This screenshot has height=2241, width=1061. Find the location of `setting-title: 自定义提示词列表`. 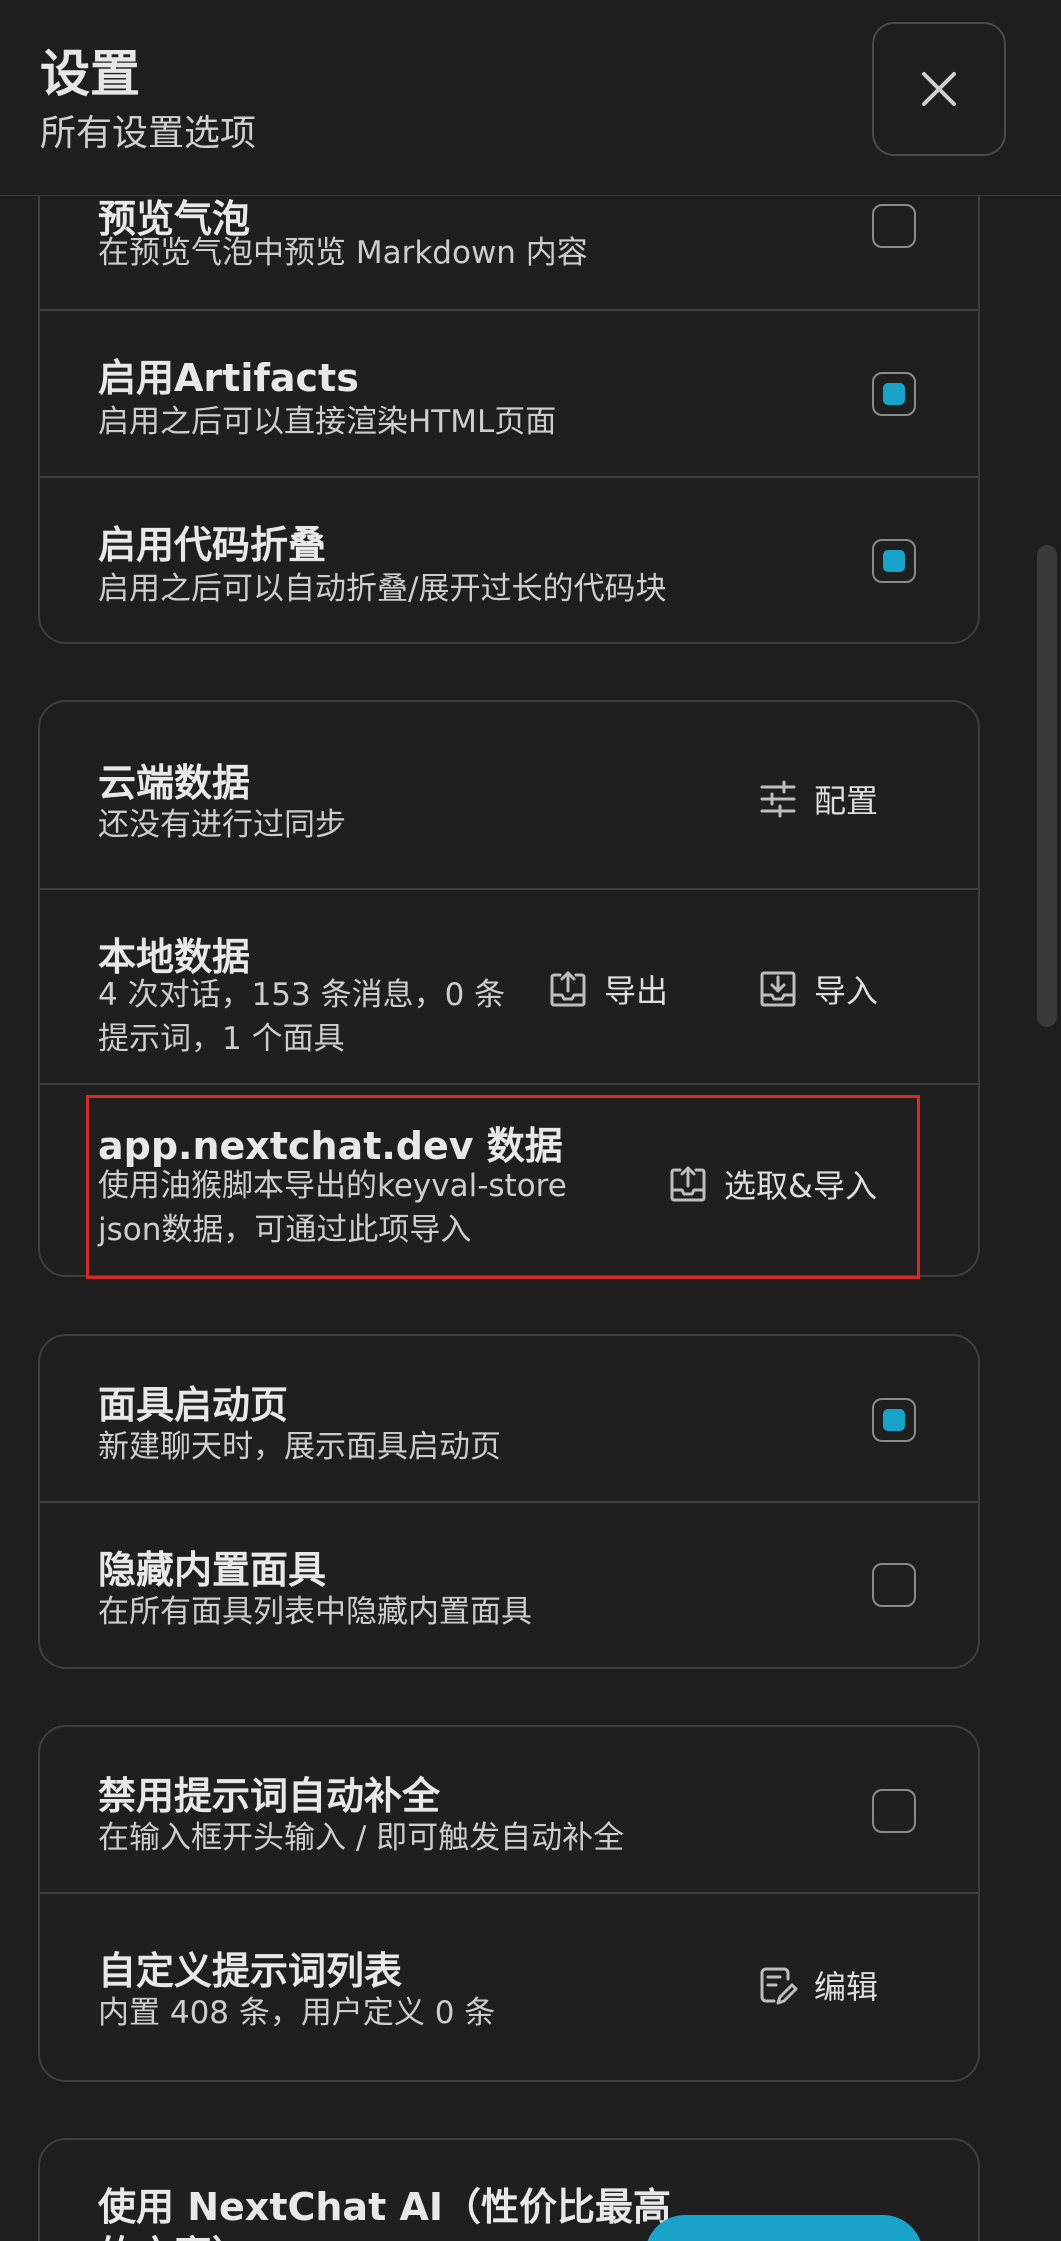

setting-title: 自定义提示词列表 is located at coordinates (250, 1971).